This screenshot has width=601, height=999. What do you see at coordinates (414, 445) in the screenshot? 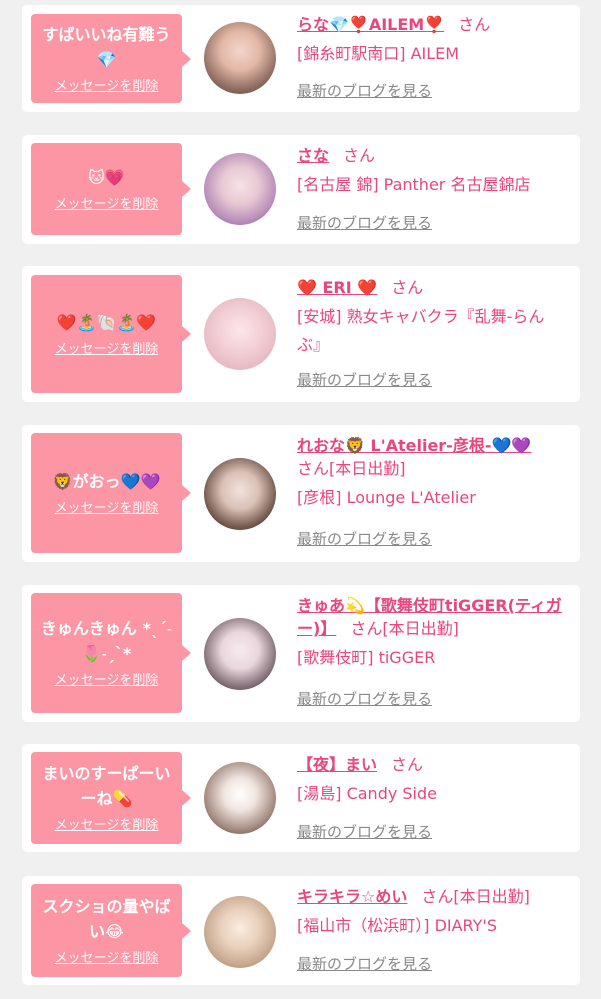
I see `cast-name-link: れおな🦁 L'Atelier-彦根-💙💜` at bounding box center [414, 445].